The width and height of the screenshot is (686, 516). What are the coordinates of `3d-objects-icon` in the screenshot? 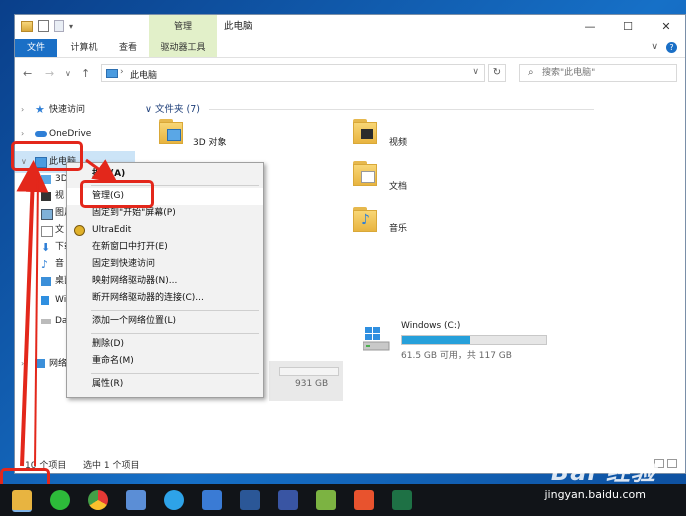 It's located at (46, 179).